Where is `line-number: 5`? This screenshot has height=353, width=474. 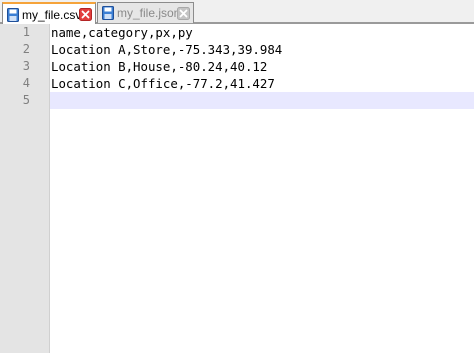 line-number: 5 is located at coordinates (26, 100).